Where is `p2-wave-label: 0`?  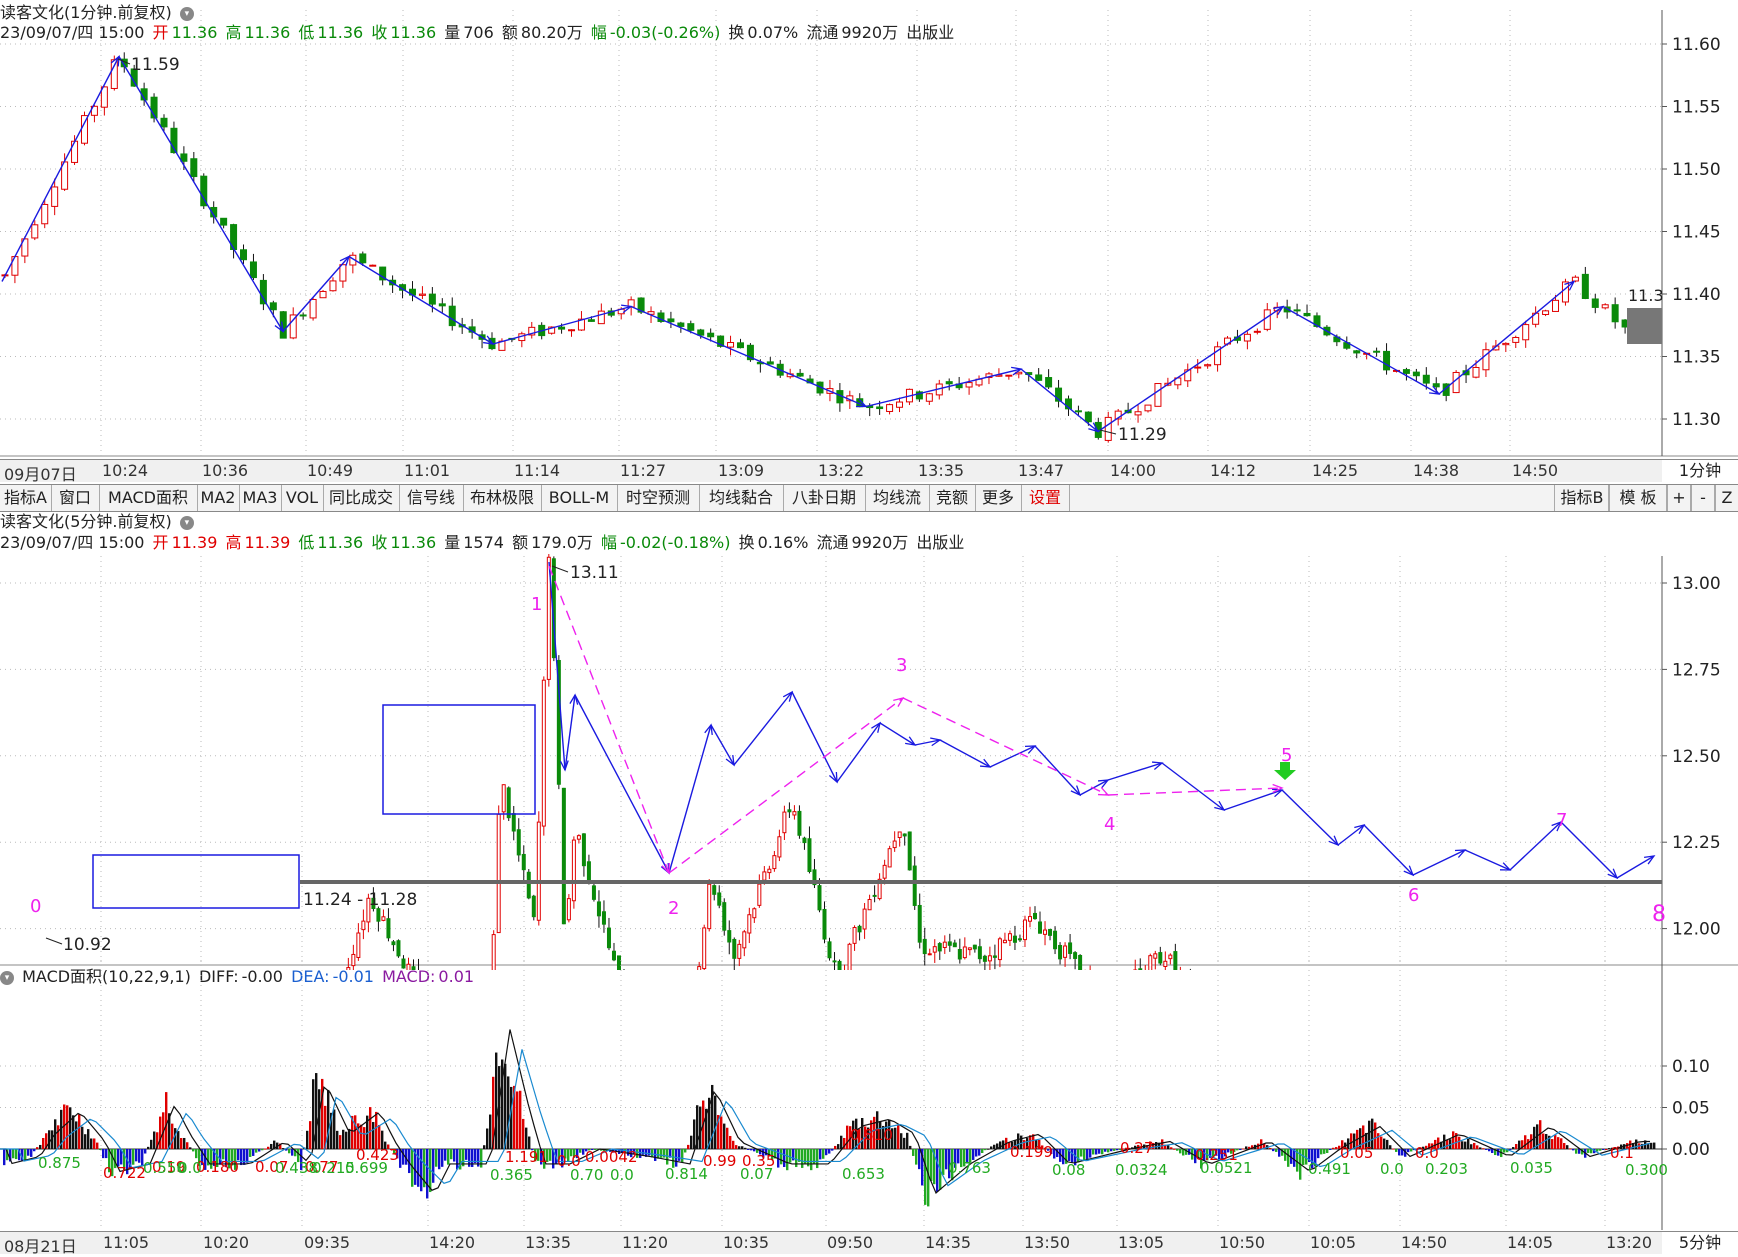 p2-wave-label: 0 is located at coordinates (35, 906).